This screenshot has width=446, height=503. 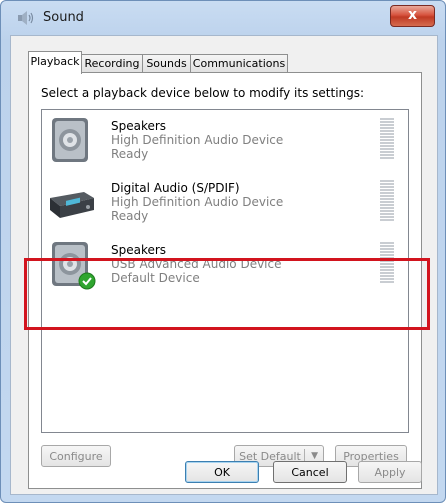 What do you see at coordinates (175, 188) in the screenshot?
I see `device-name: Digital Audio (S/PDIF)` at bounding box center [175, 188].